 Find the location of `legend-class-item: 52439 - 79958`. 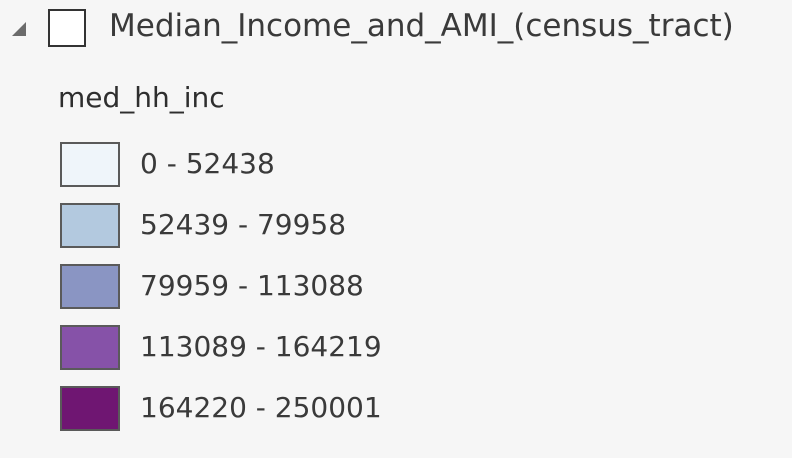

legend-class-item: 52439 - 79958 is located at coordinates (418, 231).